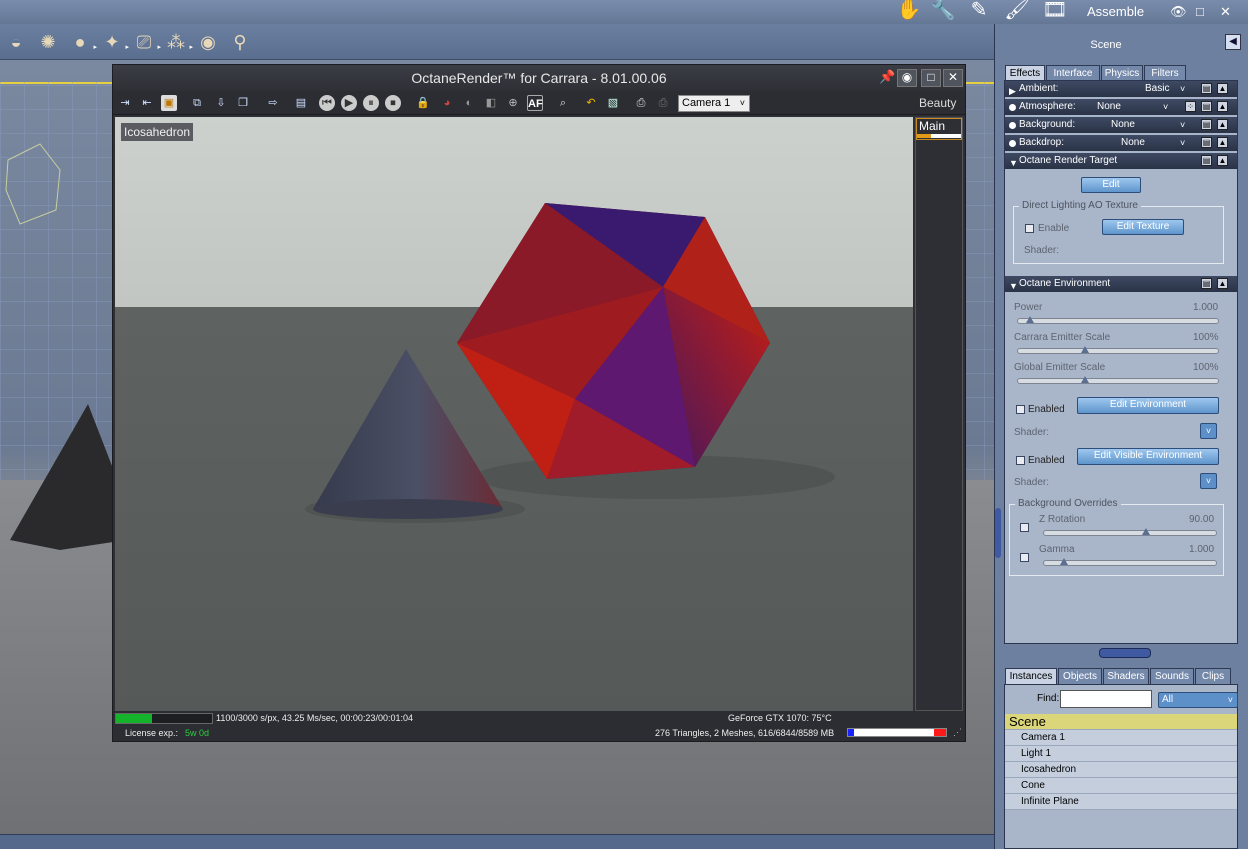  Describe the element at coordinates (1157, 89) in the screenshot. I see `ambient-value: Basic` at that location.